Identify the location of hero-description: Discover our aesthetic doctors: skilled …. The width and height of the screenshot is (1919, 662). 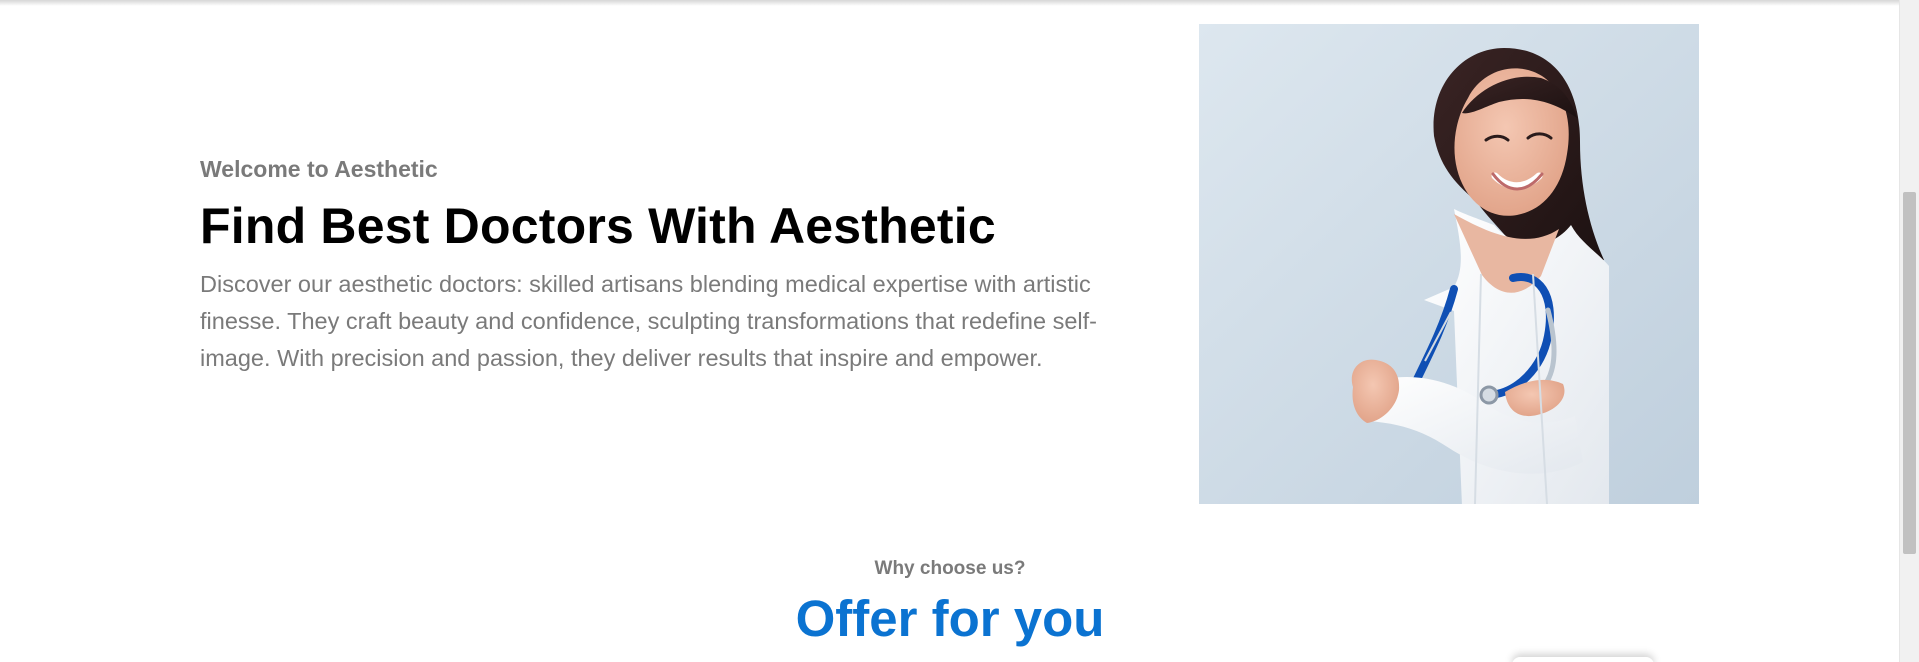
(648, 321).